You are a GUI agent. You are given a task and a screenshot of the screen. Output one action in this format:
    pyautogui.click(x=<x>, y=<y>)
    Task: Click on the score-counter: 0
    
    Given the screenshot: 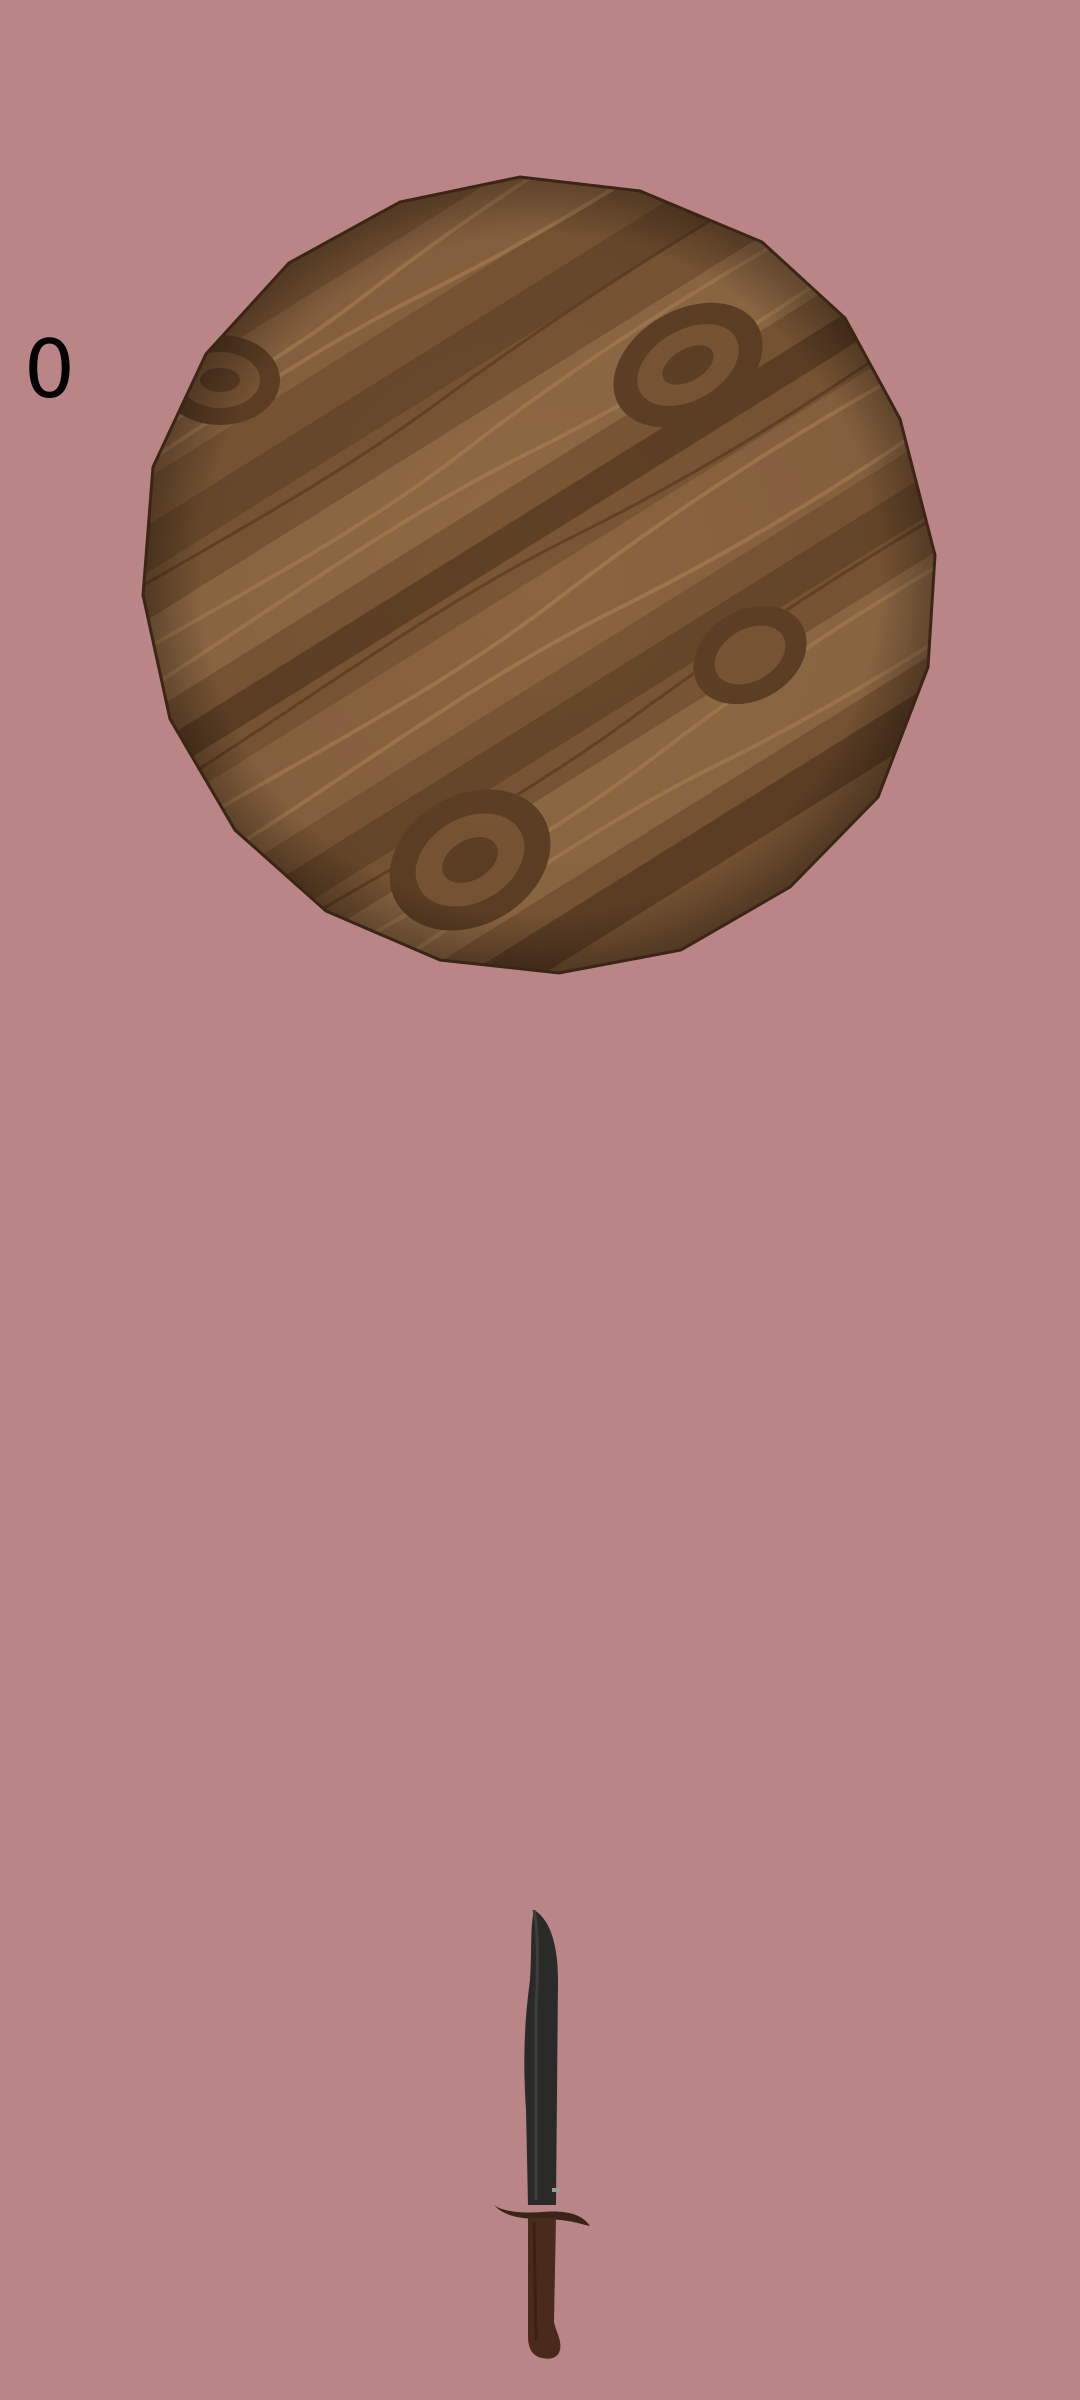 What is the action you would take?
    pyautogui.click(x=49, y=369)
    